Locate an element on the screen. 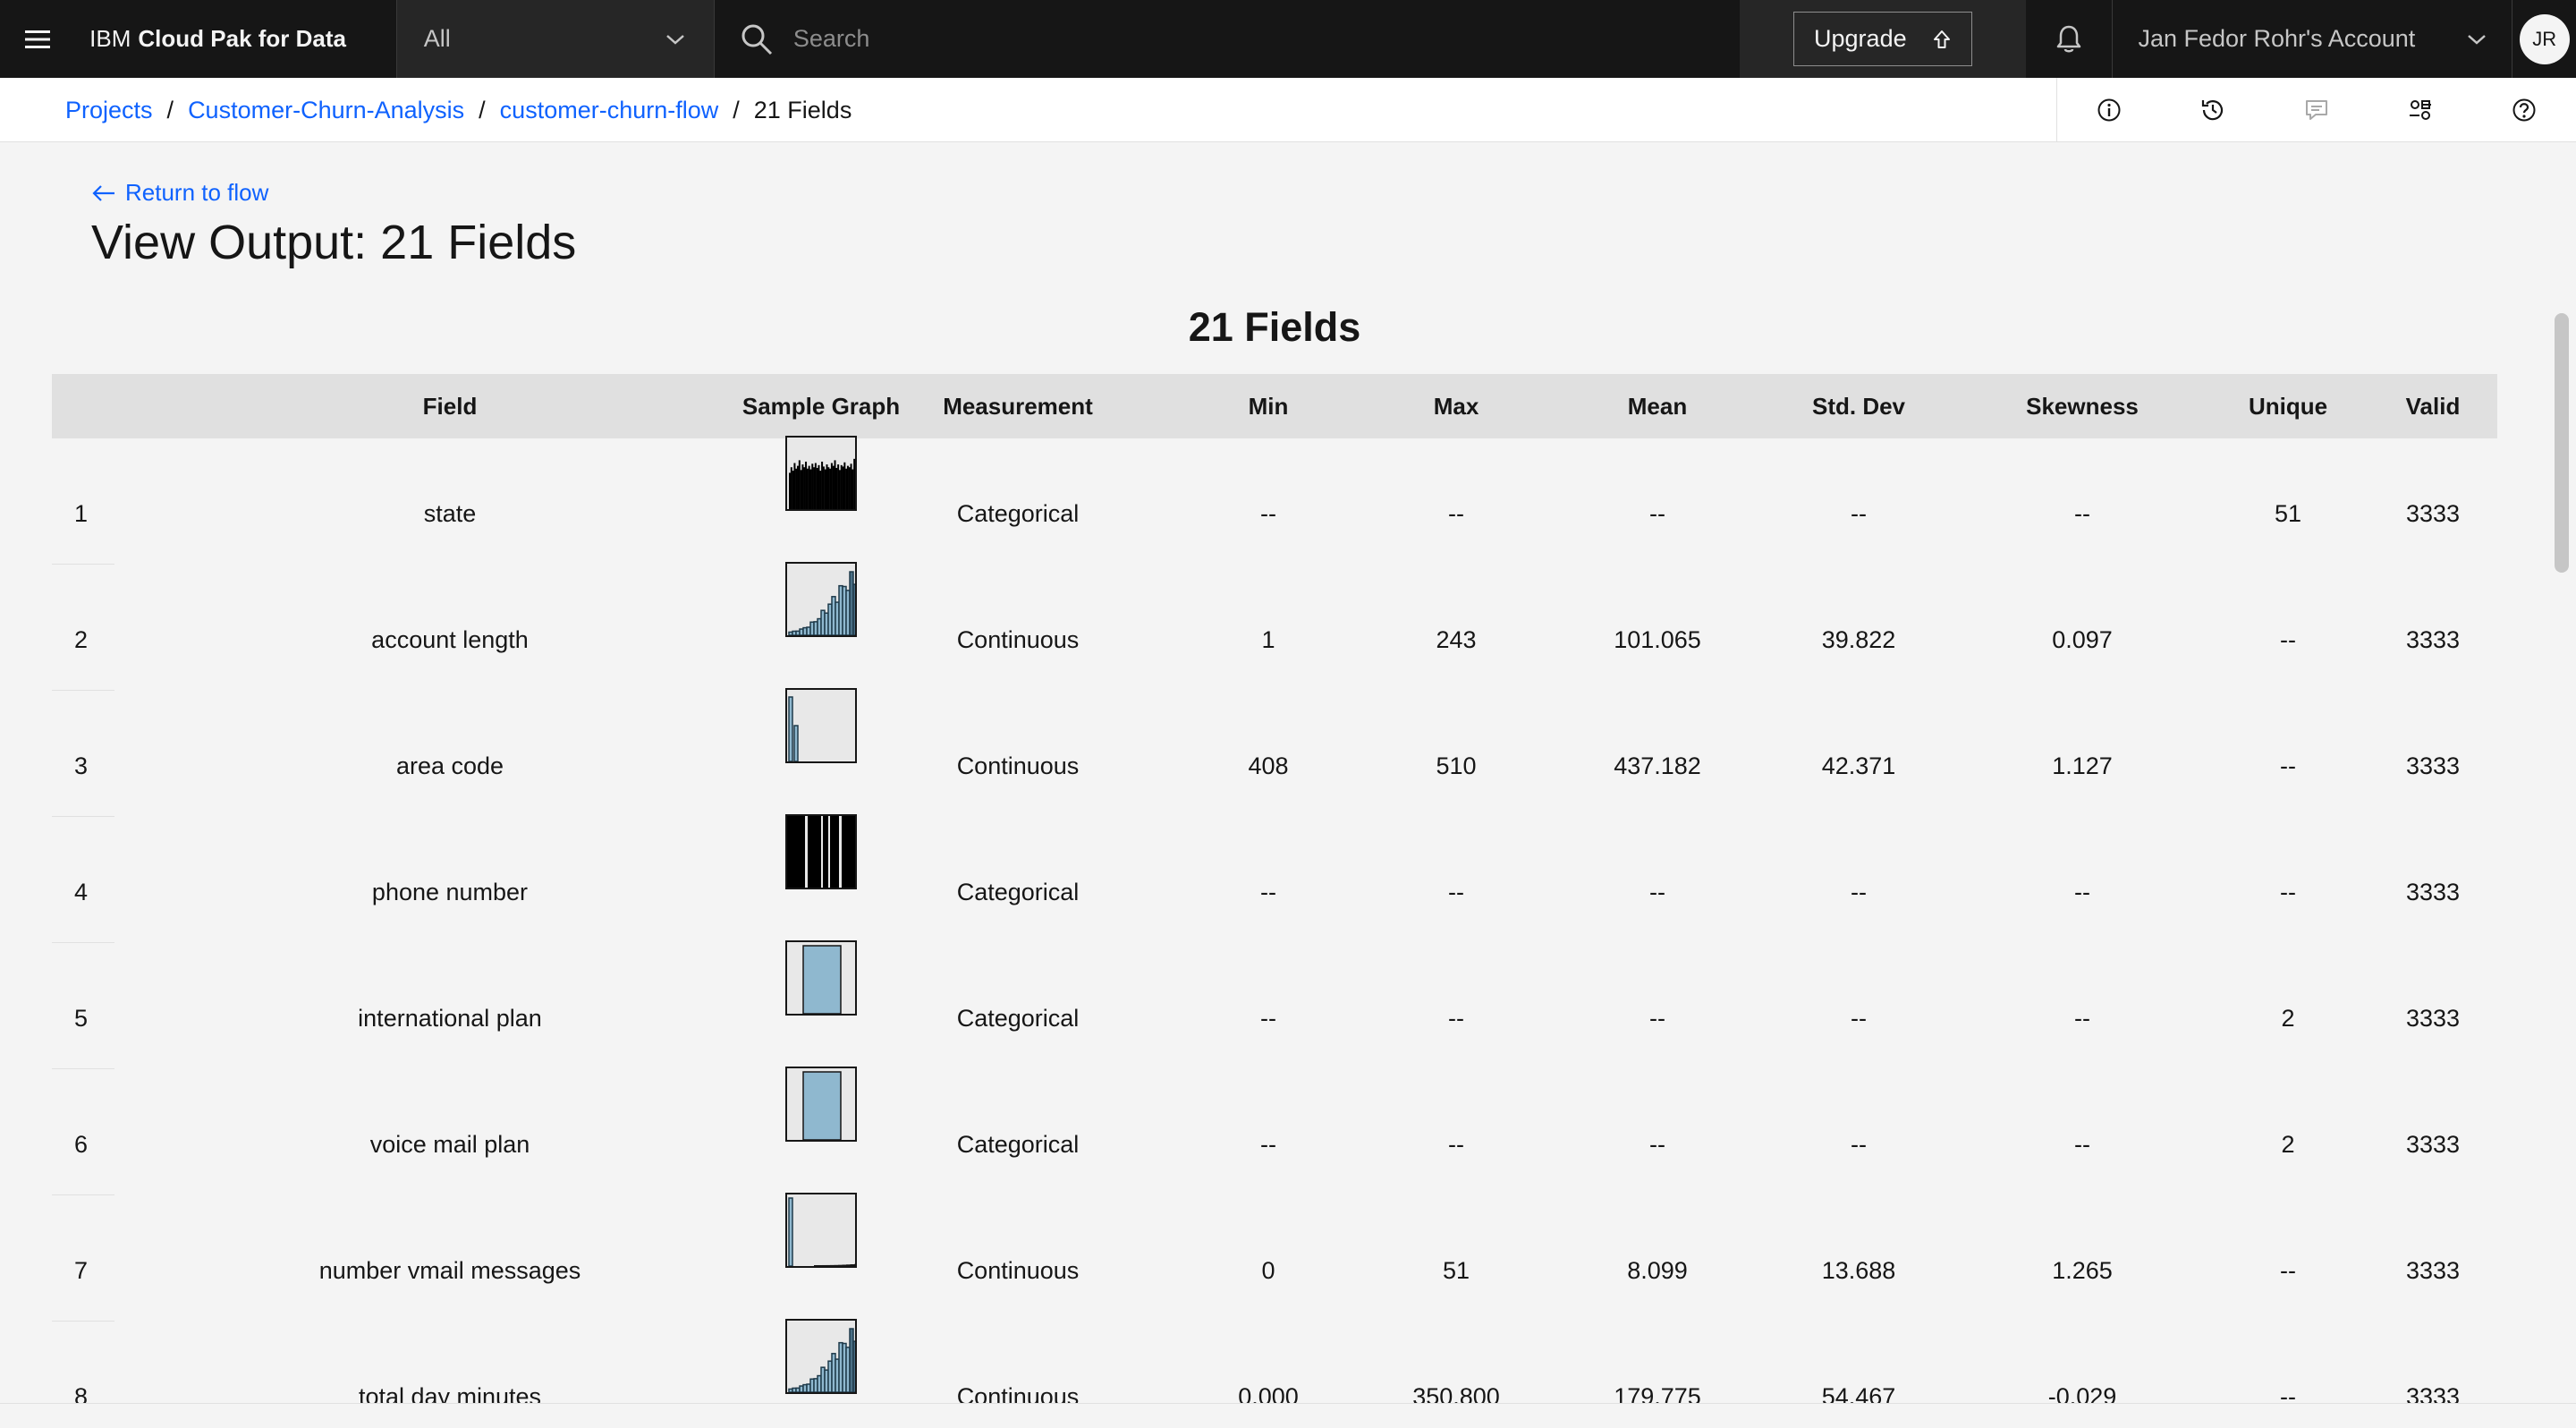 This screenshot has height=1428, width=2576. sample-graph is located at coordinates (821, 1356).